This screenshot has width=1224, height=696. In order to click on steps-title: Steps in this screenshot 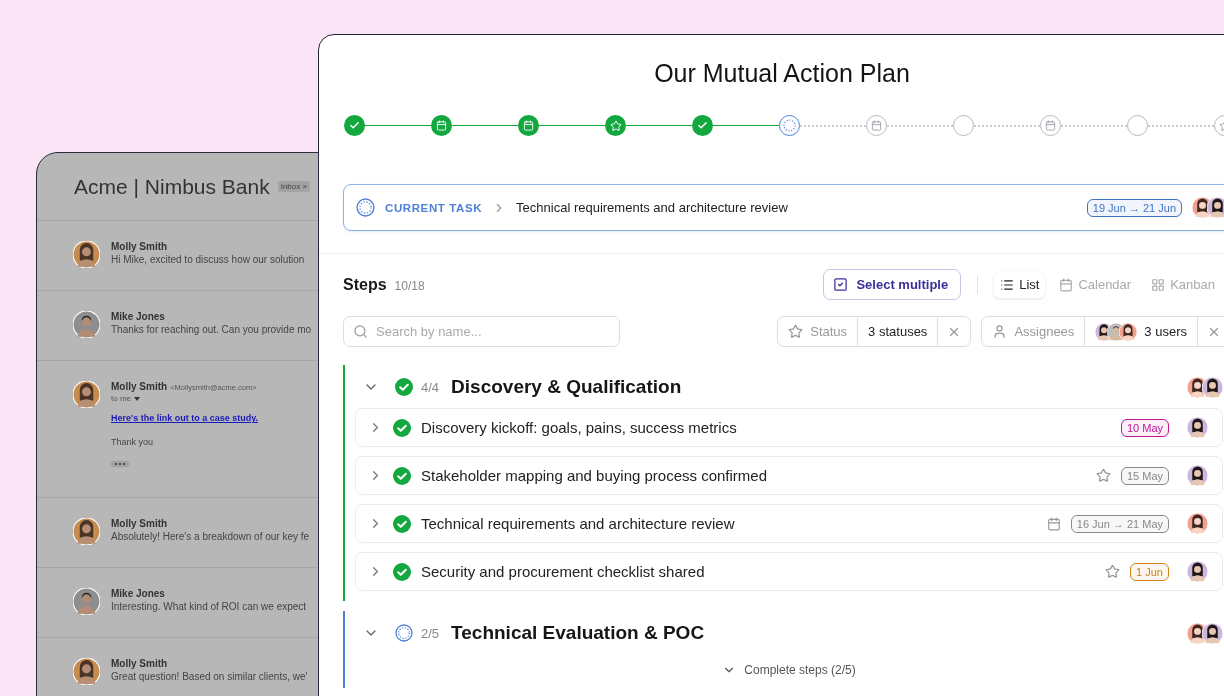, I will do `click(365, 284)`.